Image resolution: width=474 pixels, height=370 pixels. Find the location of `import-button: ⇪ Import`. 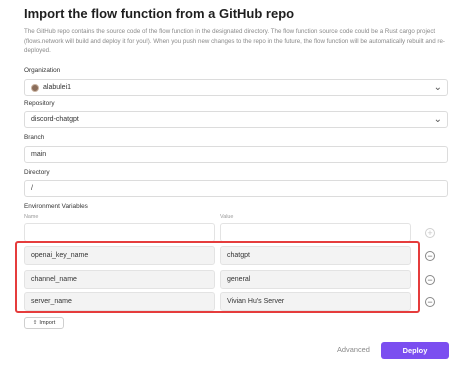

import-button: ⇪ Import is located at coordinates (44, 323).